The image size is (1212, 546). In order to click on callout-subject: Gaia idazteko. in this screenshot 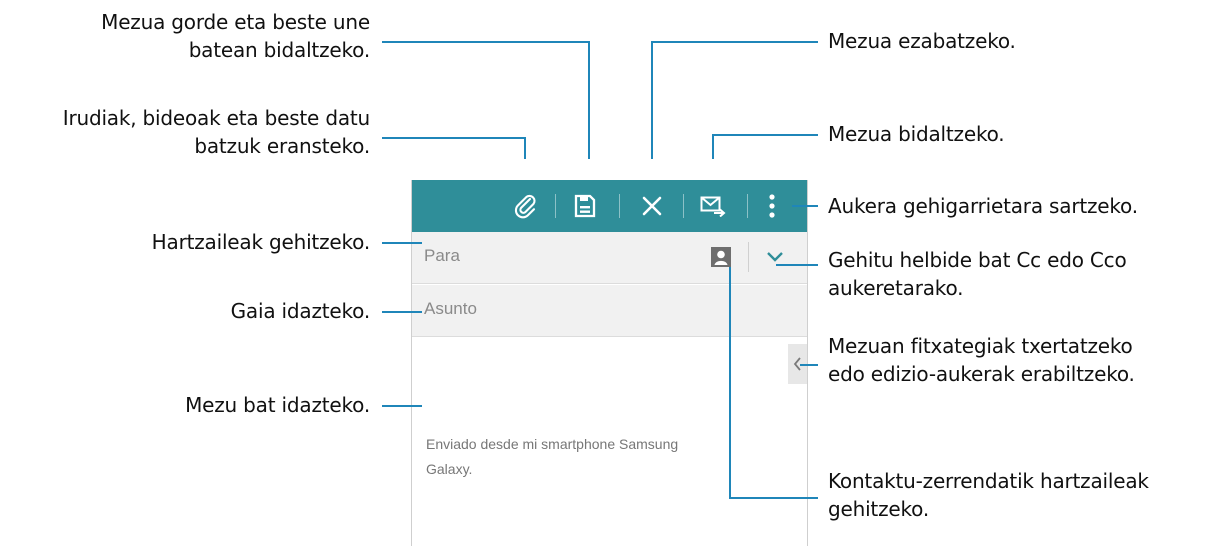, I will do `click(300, 311)`.